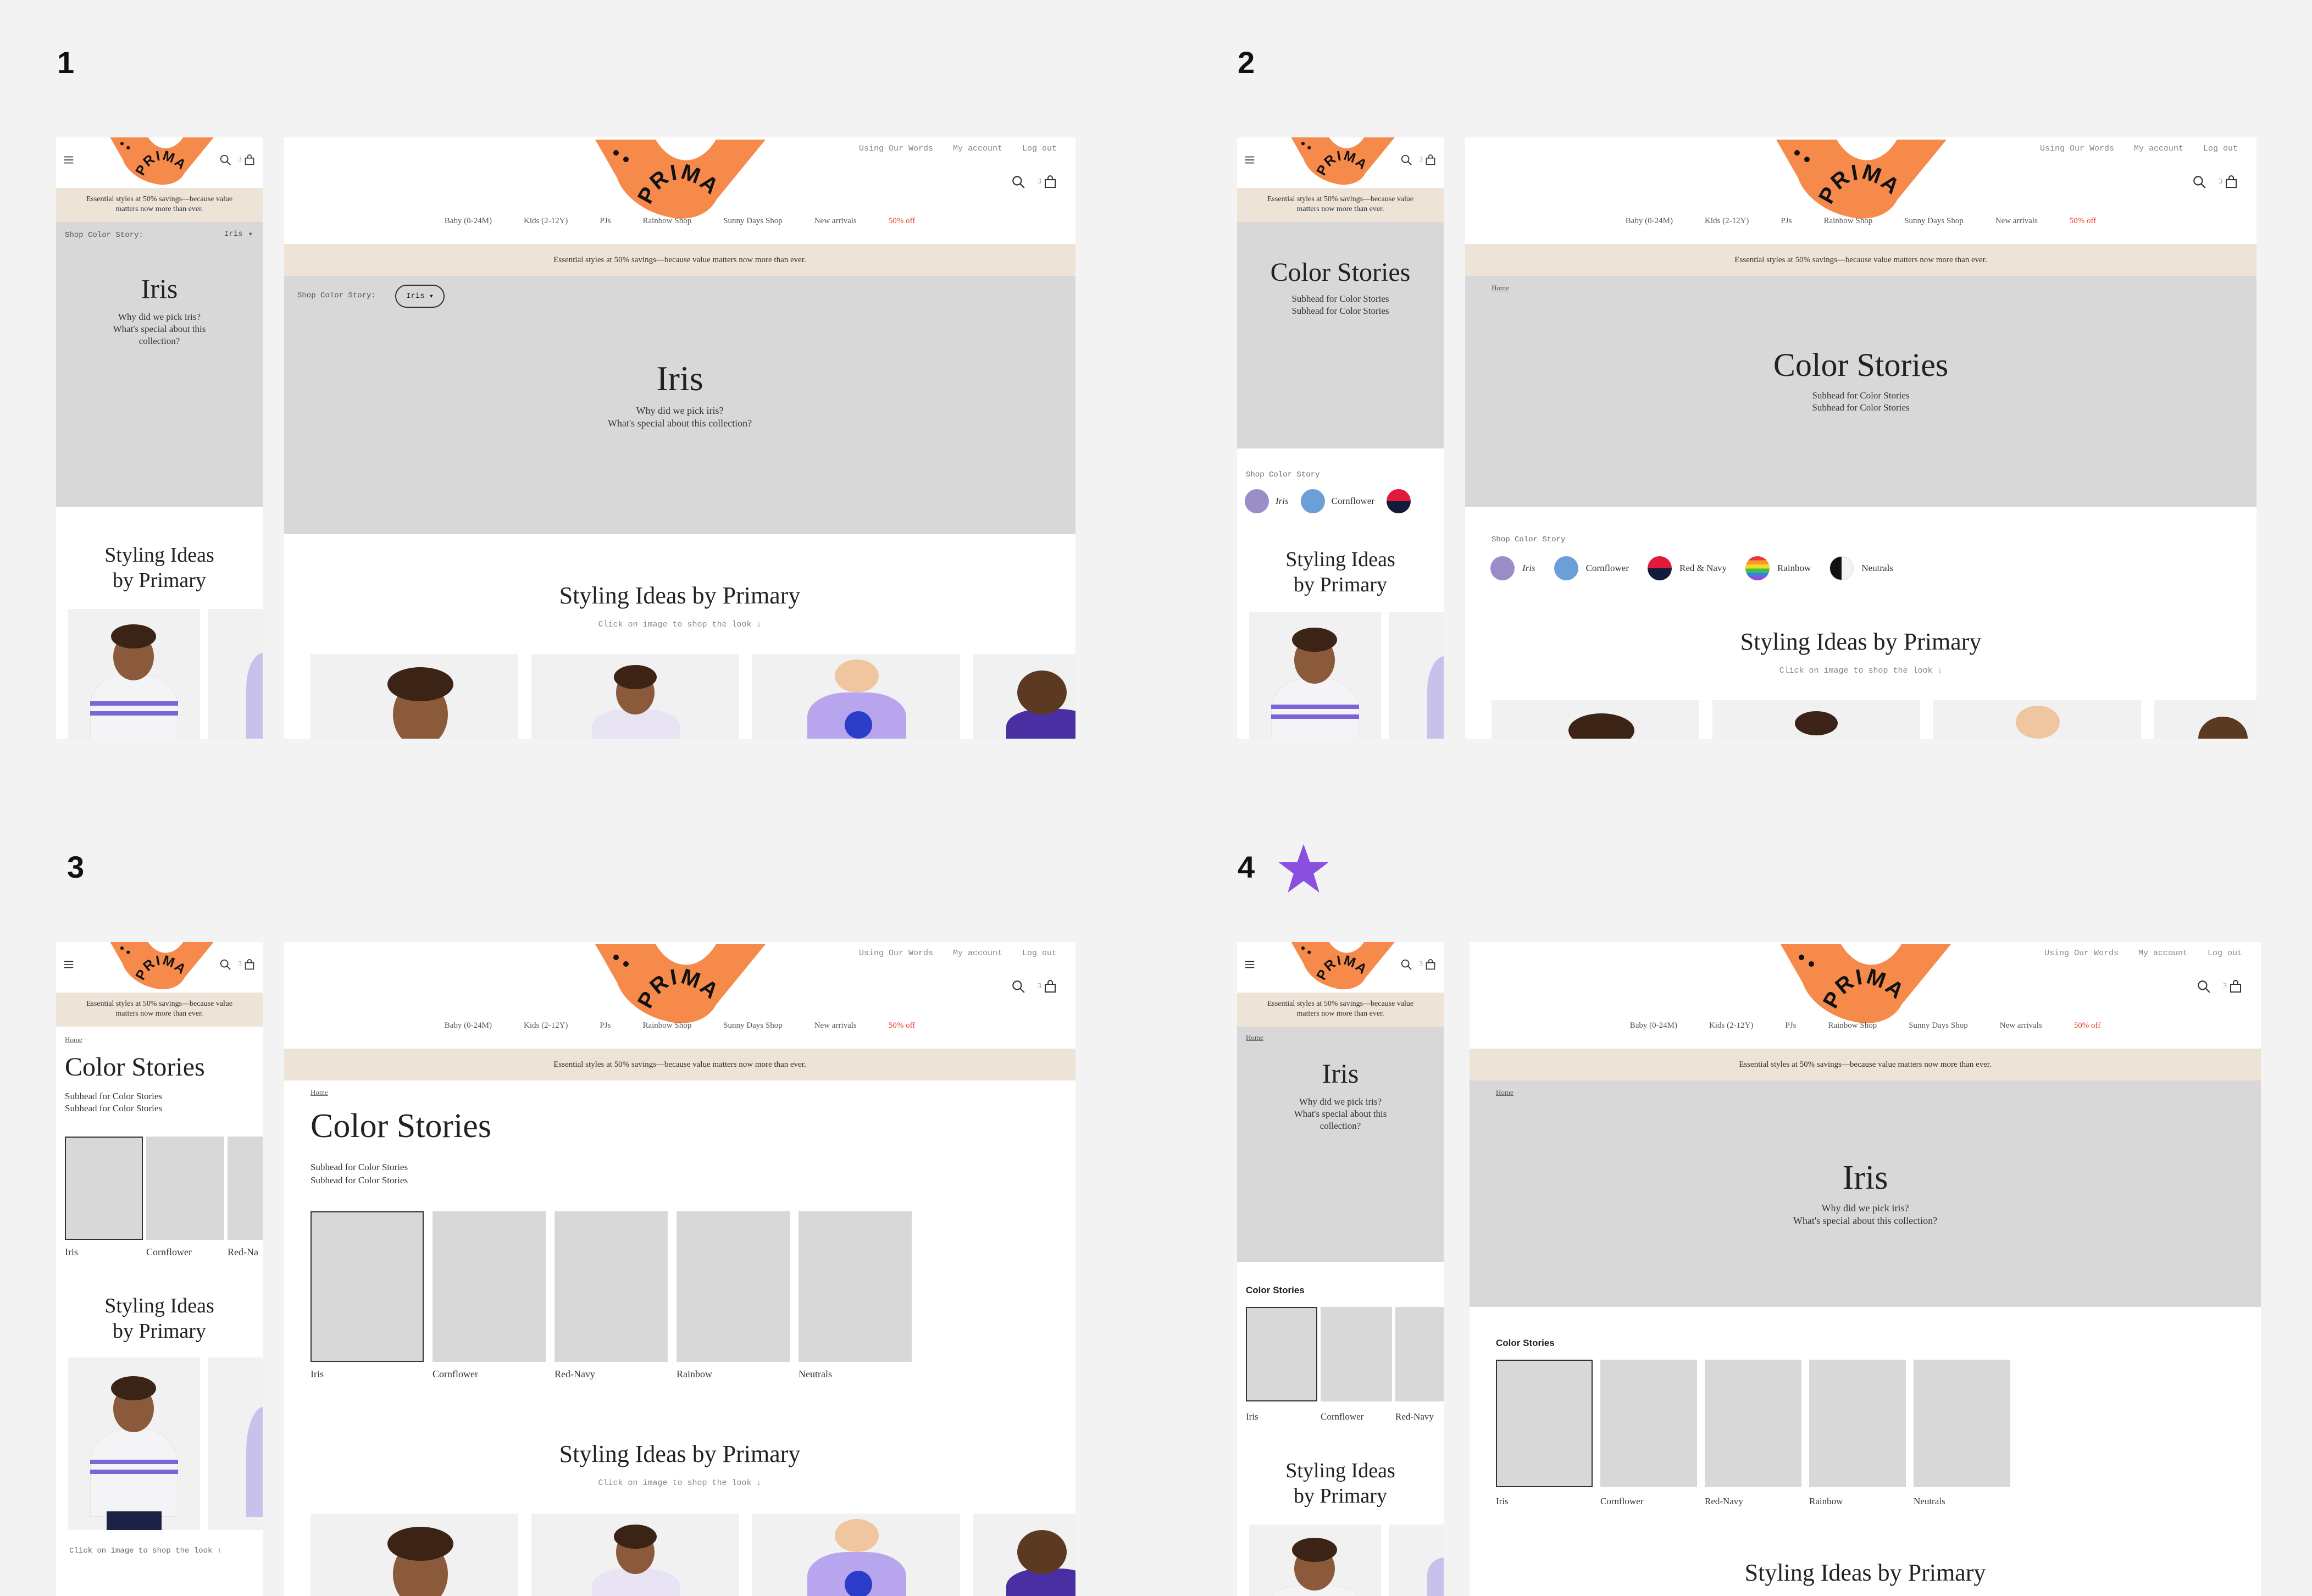  I want to click on color-story-tile-rainbow, so click(734, 1286).